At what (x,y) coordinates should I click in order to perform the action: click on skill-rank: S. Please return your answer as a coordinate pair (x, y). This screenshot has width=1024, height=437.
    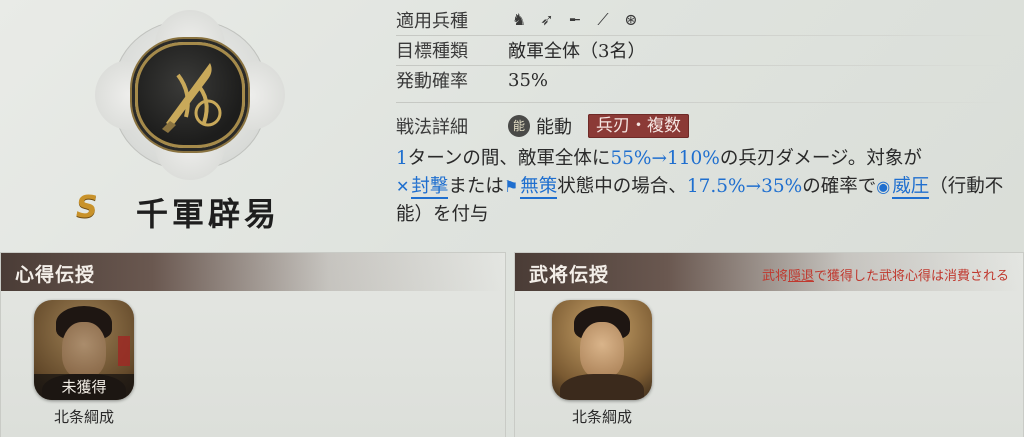
    Looking at the image, I should click on (87, 207).